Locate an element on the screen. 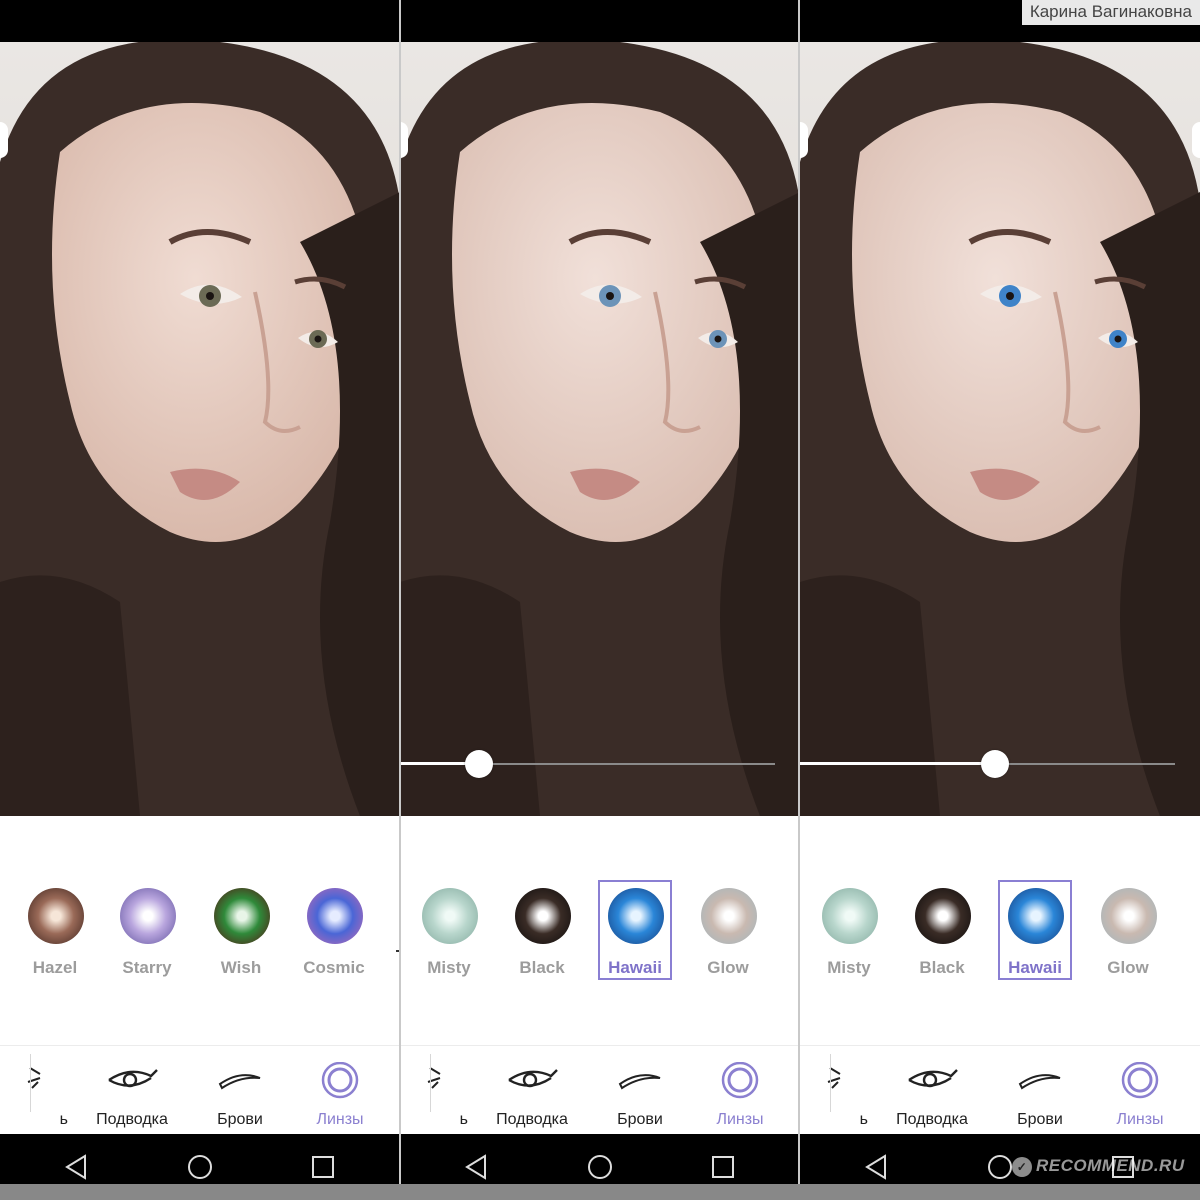 The height and width of the screenshot is (1200, 1200). lens-name: Starry is located at coordinates (147, 967).